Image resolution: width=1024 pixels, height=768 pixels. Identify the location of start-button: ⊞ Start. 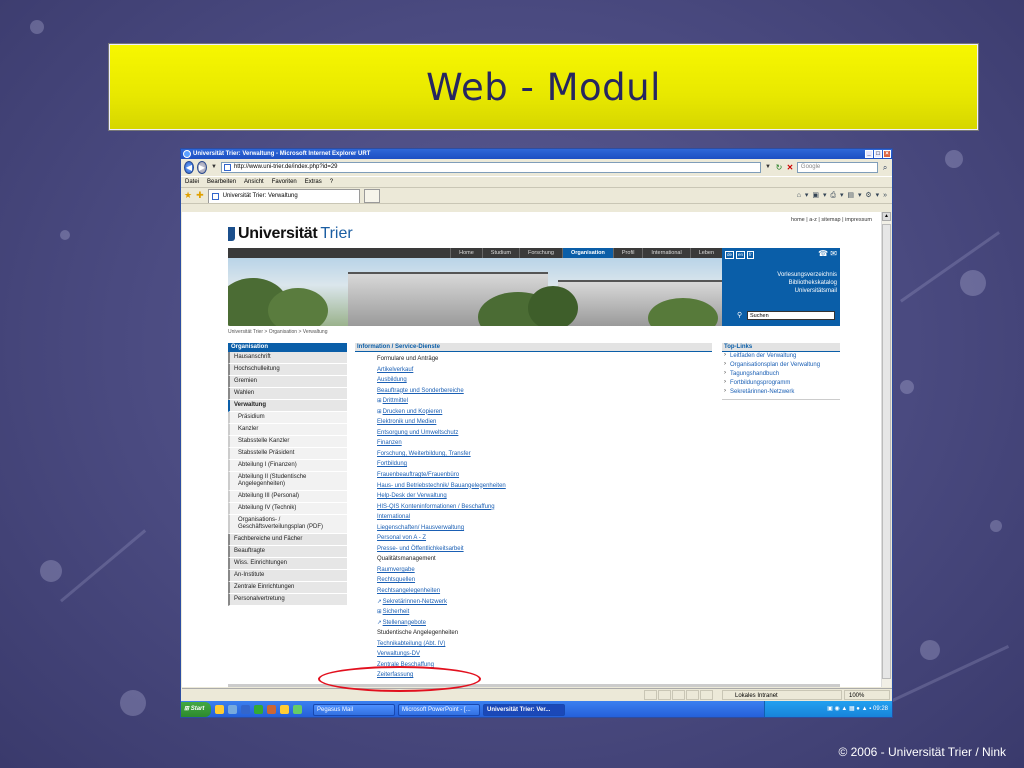
(196, 709).